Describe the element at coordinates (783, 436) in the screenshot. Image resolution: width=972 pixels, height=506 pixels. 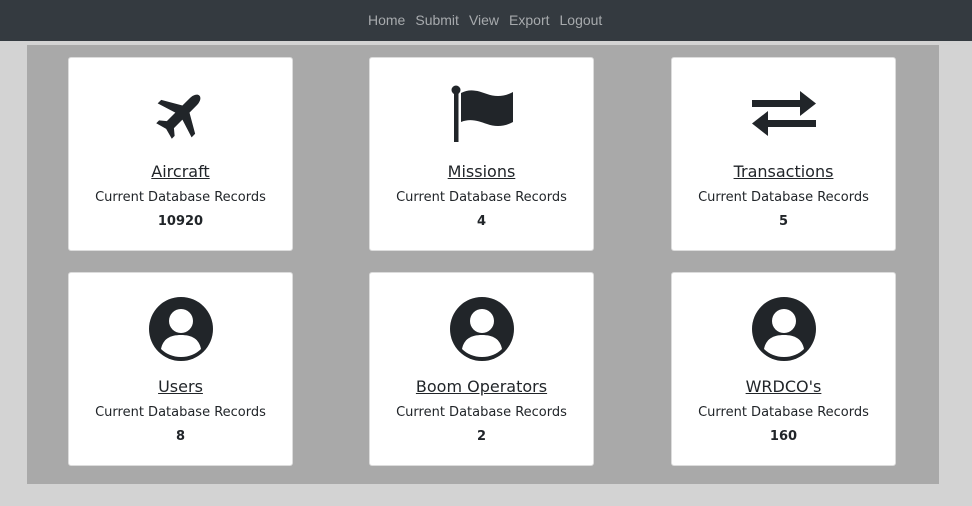
I see `record-count: 160` at that location.